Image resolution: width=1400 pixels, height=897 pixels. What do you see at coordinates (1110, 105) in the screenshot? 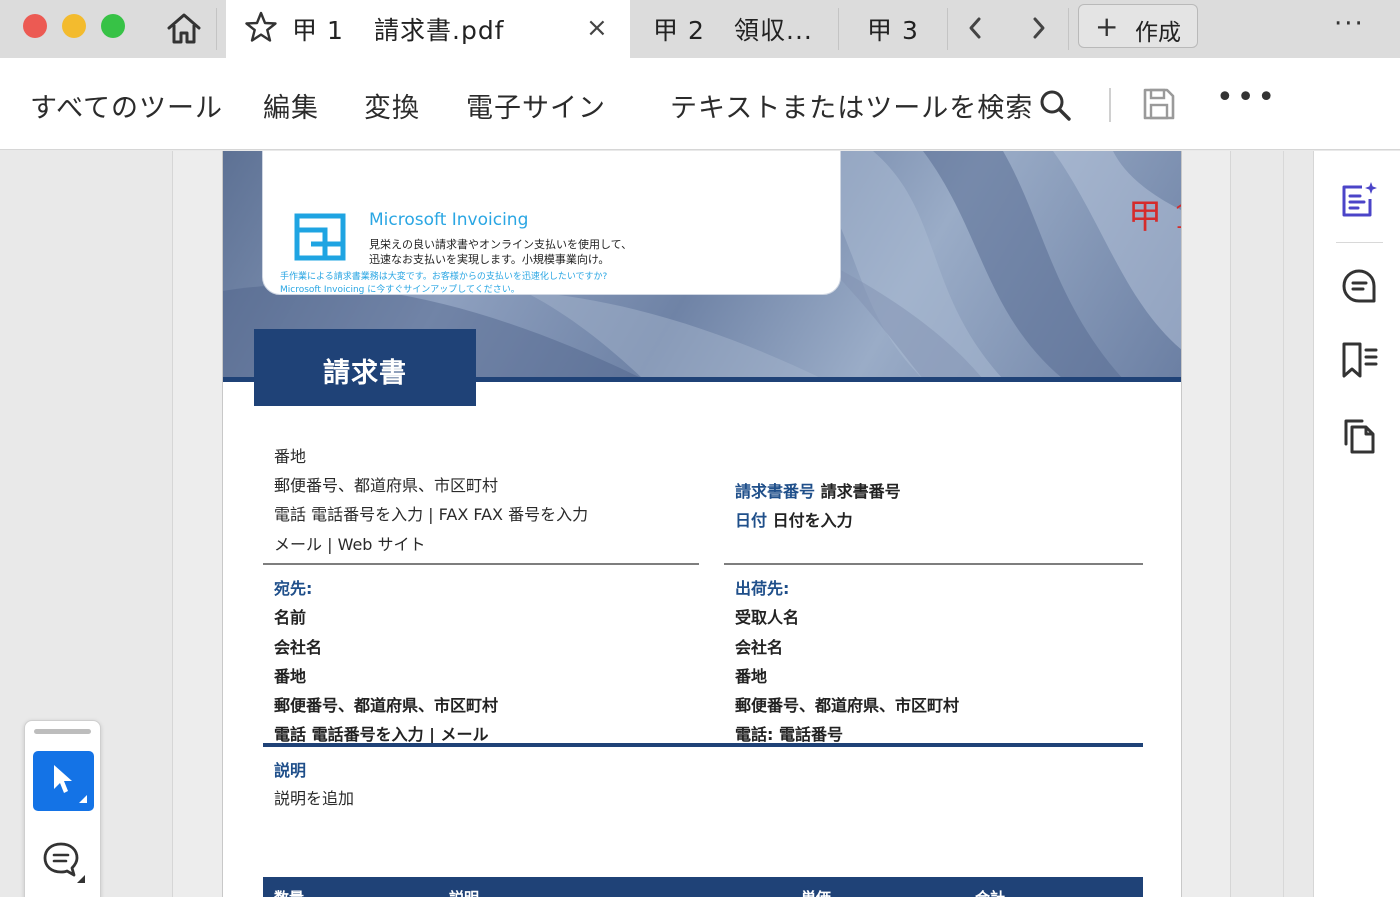
I see `toolbar-divider` at bounding box center [1110, 105].